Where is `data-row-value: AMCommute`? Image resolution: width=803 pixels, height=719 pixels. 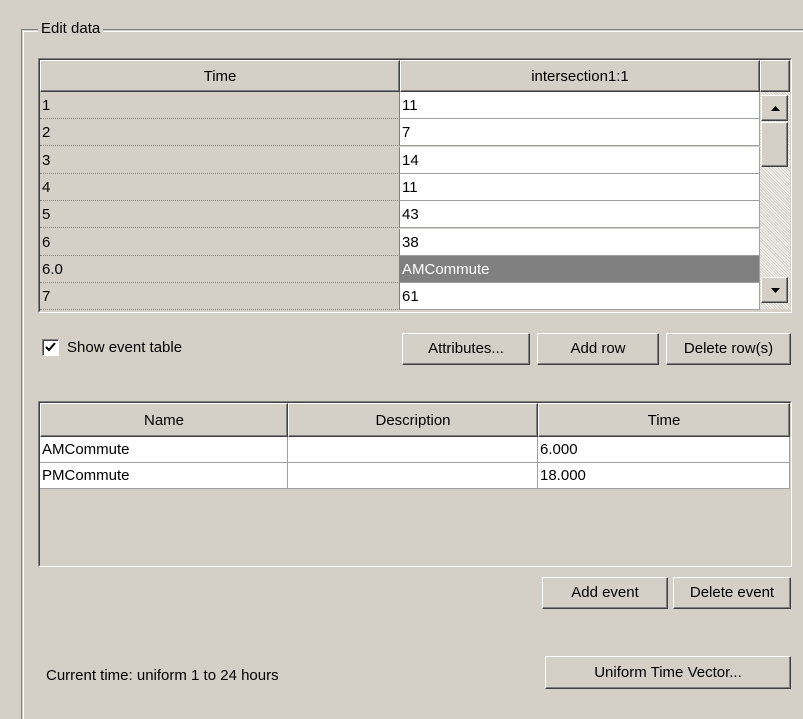
data-row-value: AMCommute is located at coordinates (580, 269).